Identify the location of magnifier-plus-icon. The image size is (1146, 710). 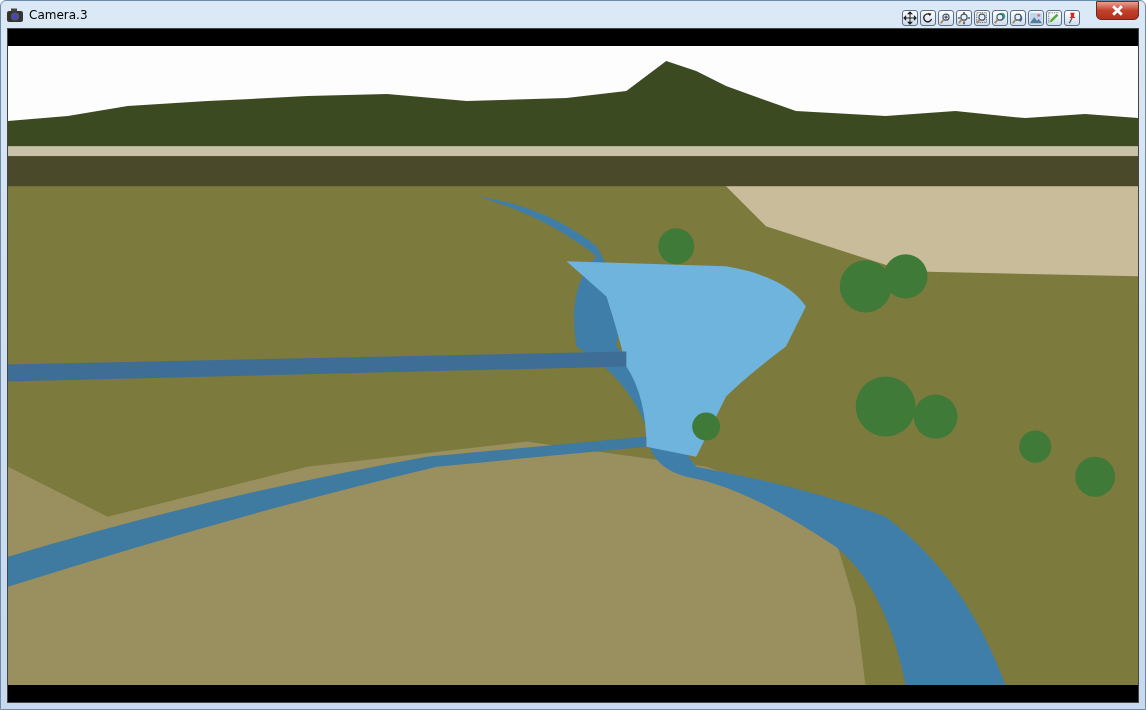
(946, 17).